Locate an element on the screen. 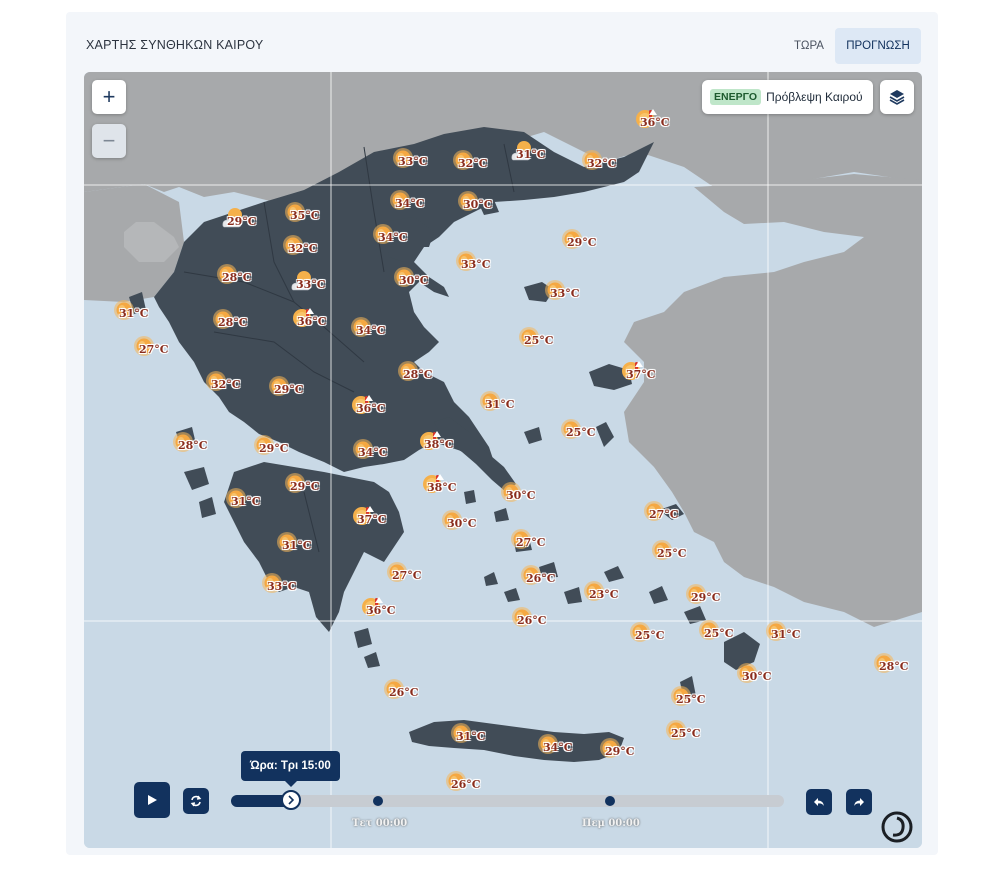  rewind-icon is located at coordinates (819, 802).